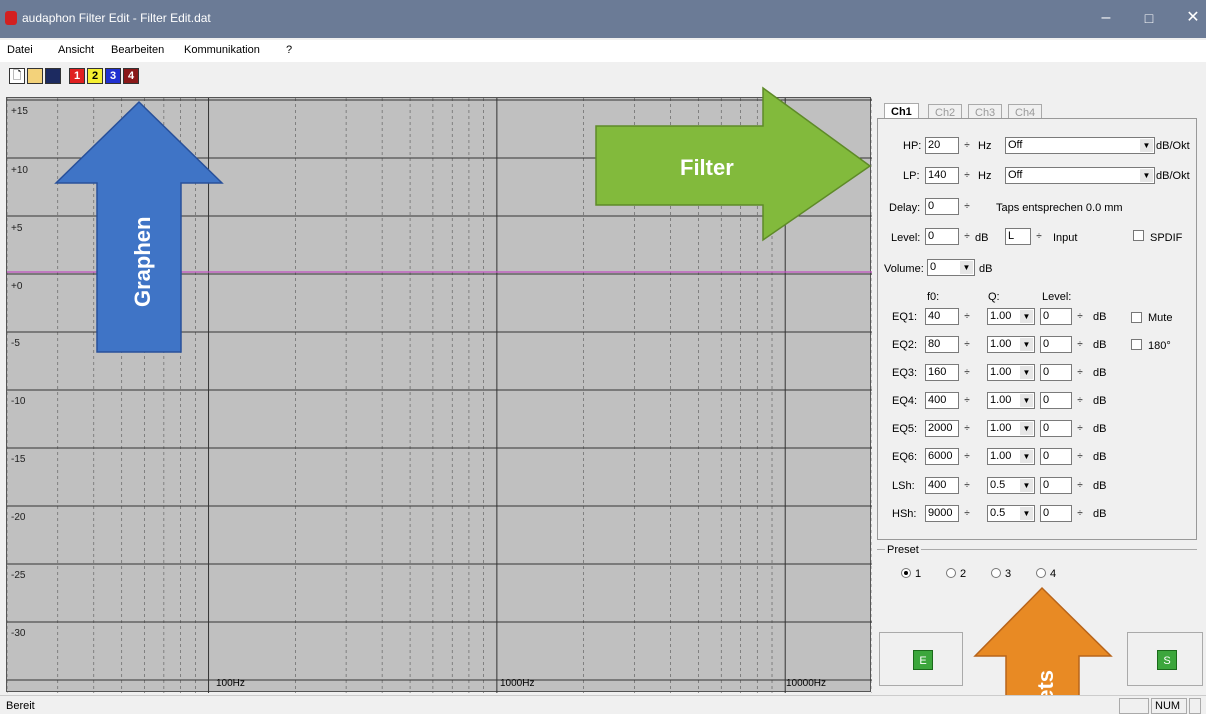 The width and height of the screenshot is (1206, 714). I want to click on minimize-button: –, so click(1106, 19).